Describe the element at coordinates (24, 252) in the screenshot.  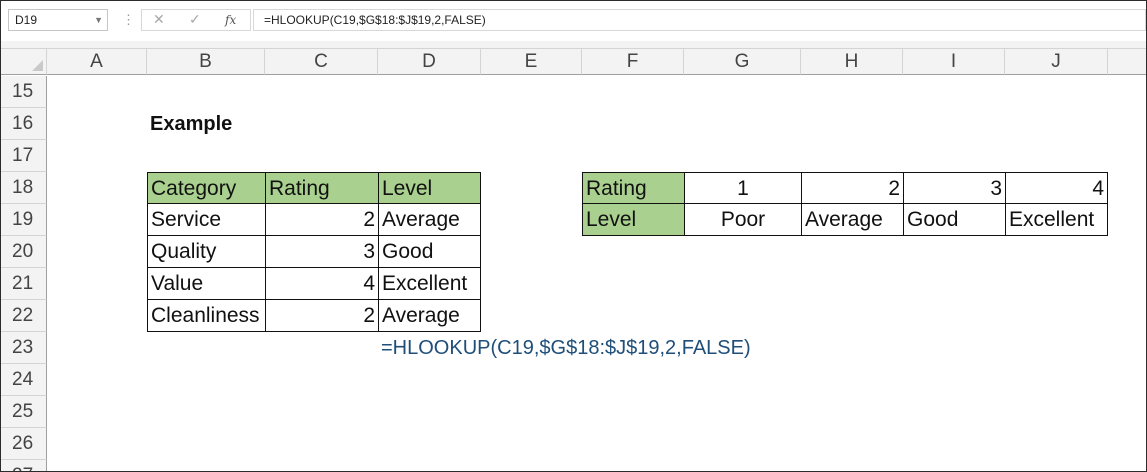
I see `row-header-20: 20` at that location.